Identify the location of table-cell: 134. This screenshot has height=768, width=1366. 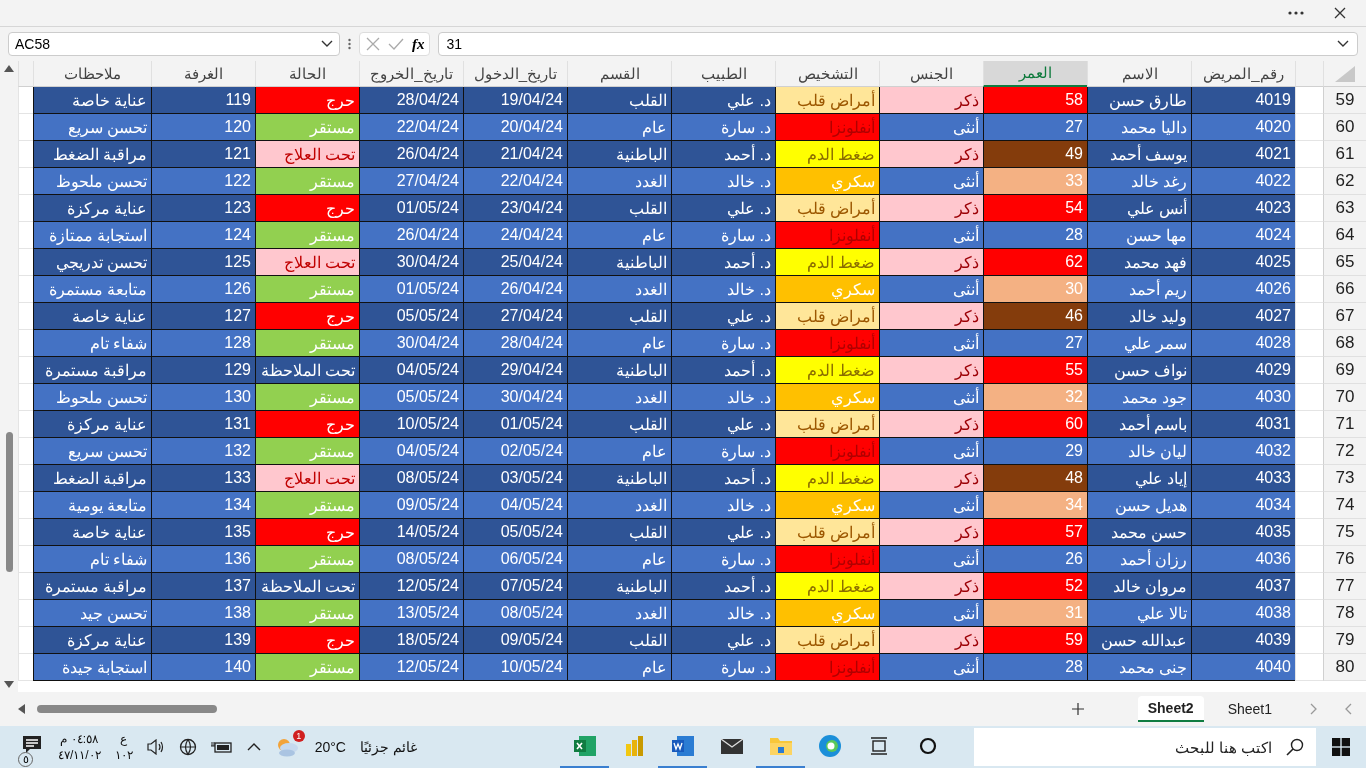
(203, 505).